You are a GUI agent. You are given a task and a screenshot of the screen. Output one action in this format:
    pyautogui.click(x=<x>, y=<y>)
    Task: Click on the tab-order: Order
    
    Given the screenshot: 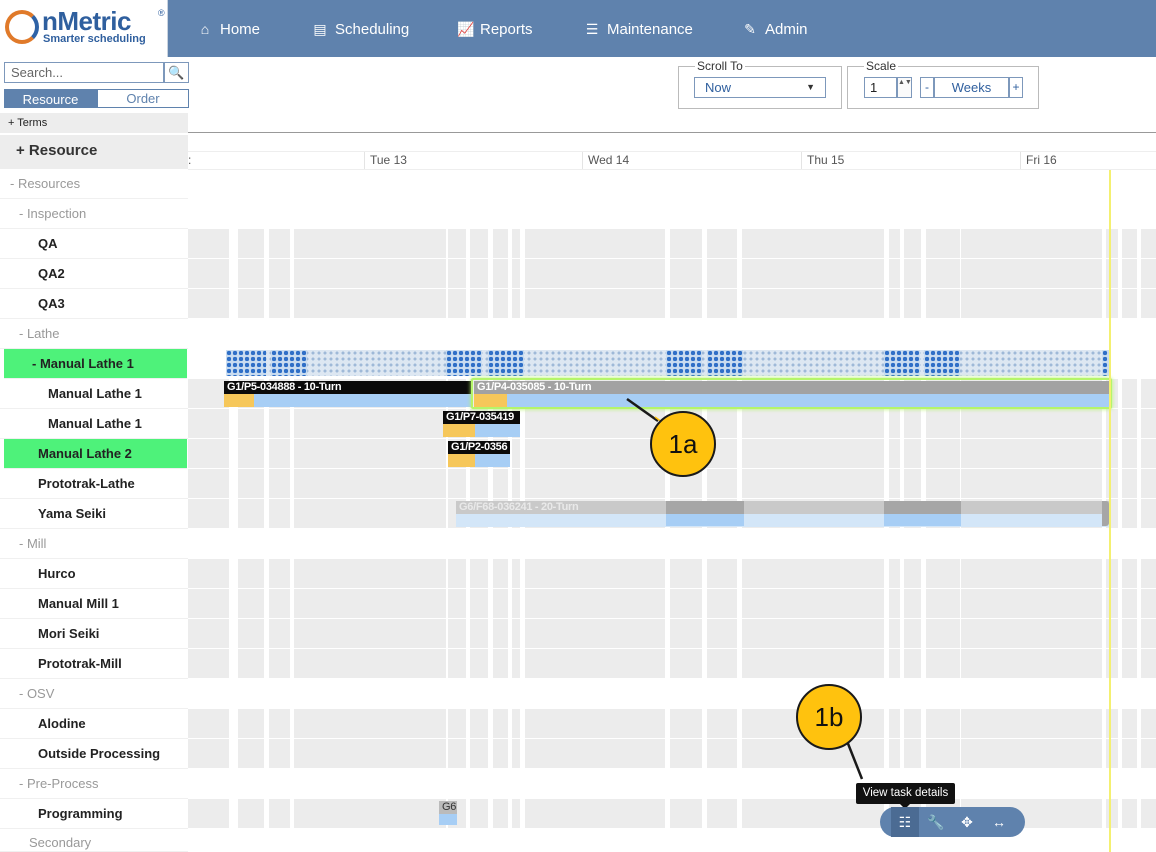 What is the action you would take?
    pyautogui.click(x=143, y=98)
    